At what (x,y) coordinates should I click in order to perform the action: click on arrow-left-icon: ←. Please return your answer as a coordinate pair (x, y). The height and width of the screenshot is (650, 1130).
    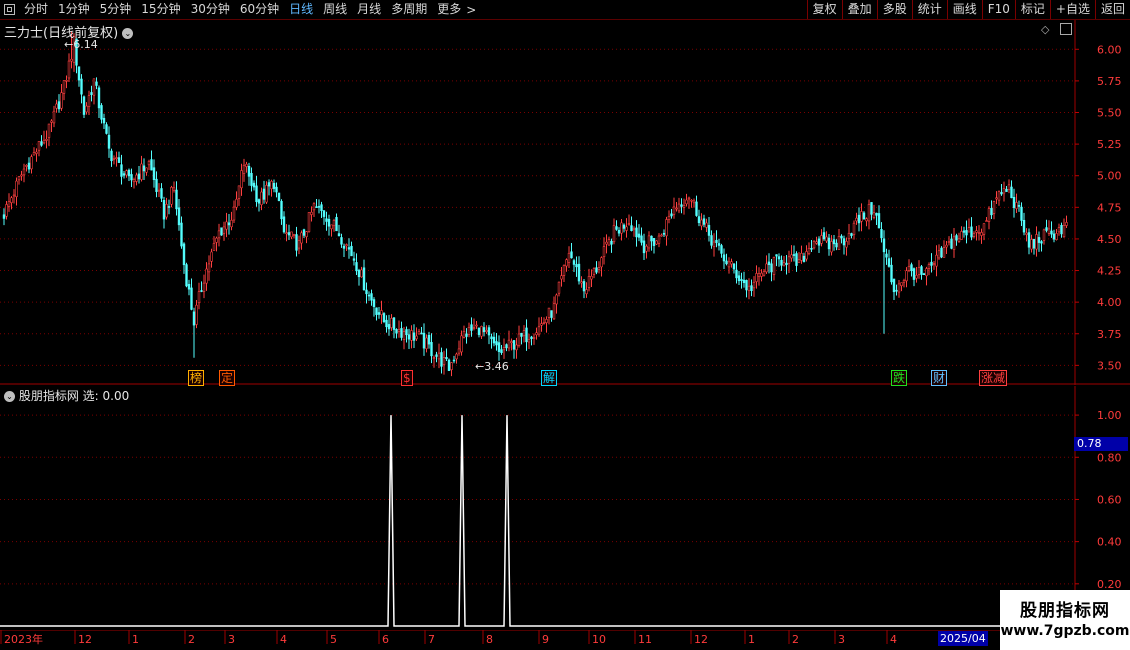
    Looking at the image, I should click on (69, 44).